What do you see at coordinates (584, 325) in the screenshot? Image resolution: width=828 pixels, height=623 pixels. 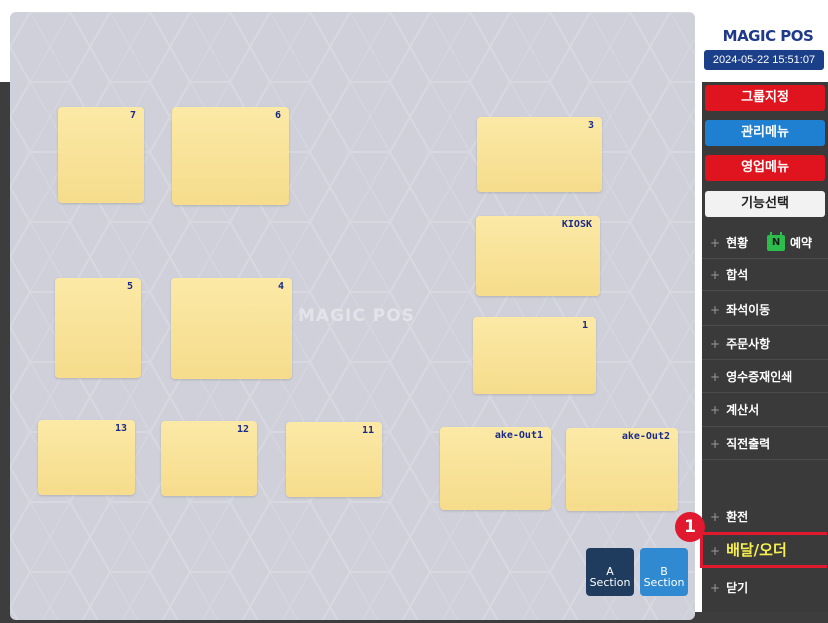 I see `table-label: 1` at bounding box center [584, 325].